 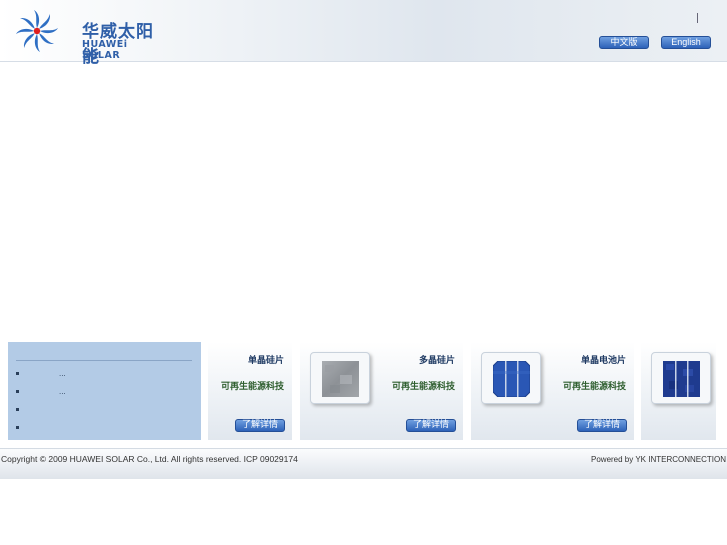 I want to click on header-divider, so click(x=697, y=18).